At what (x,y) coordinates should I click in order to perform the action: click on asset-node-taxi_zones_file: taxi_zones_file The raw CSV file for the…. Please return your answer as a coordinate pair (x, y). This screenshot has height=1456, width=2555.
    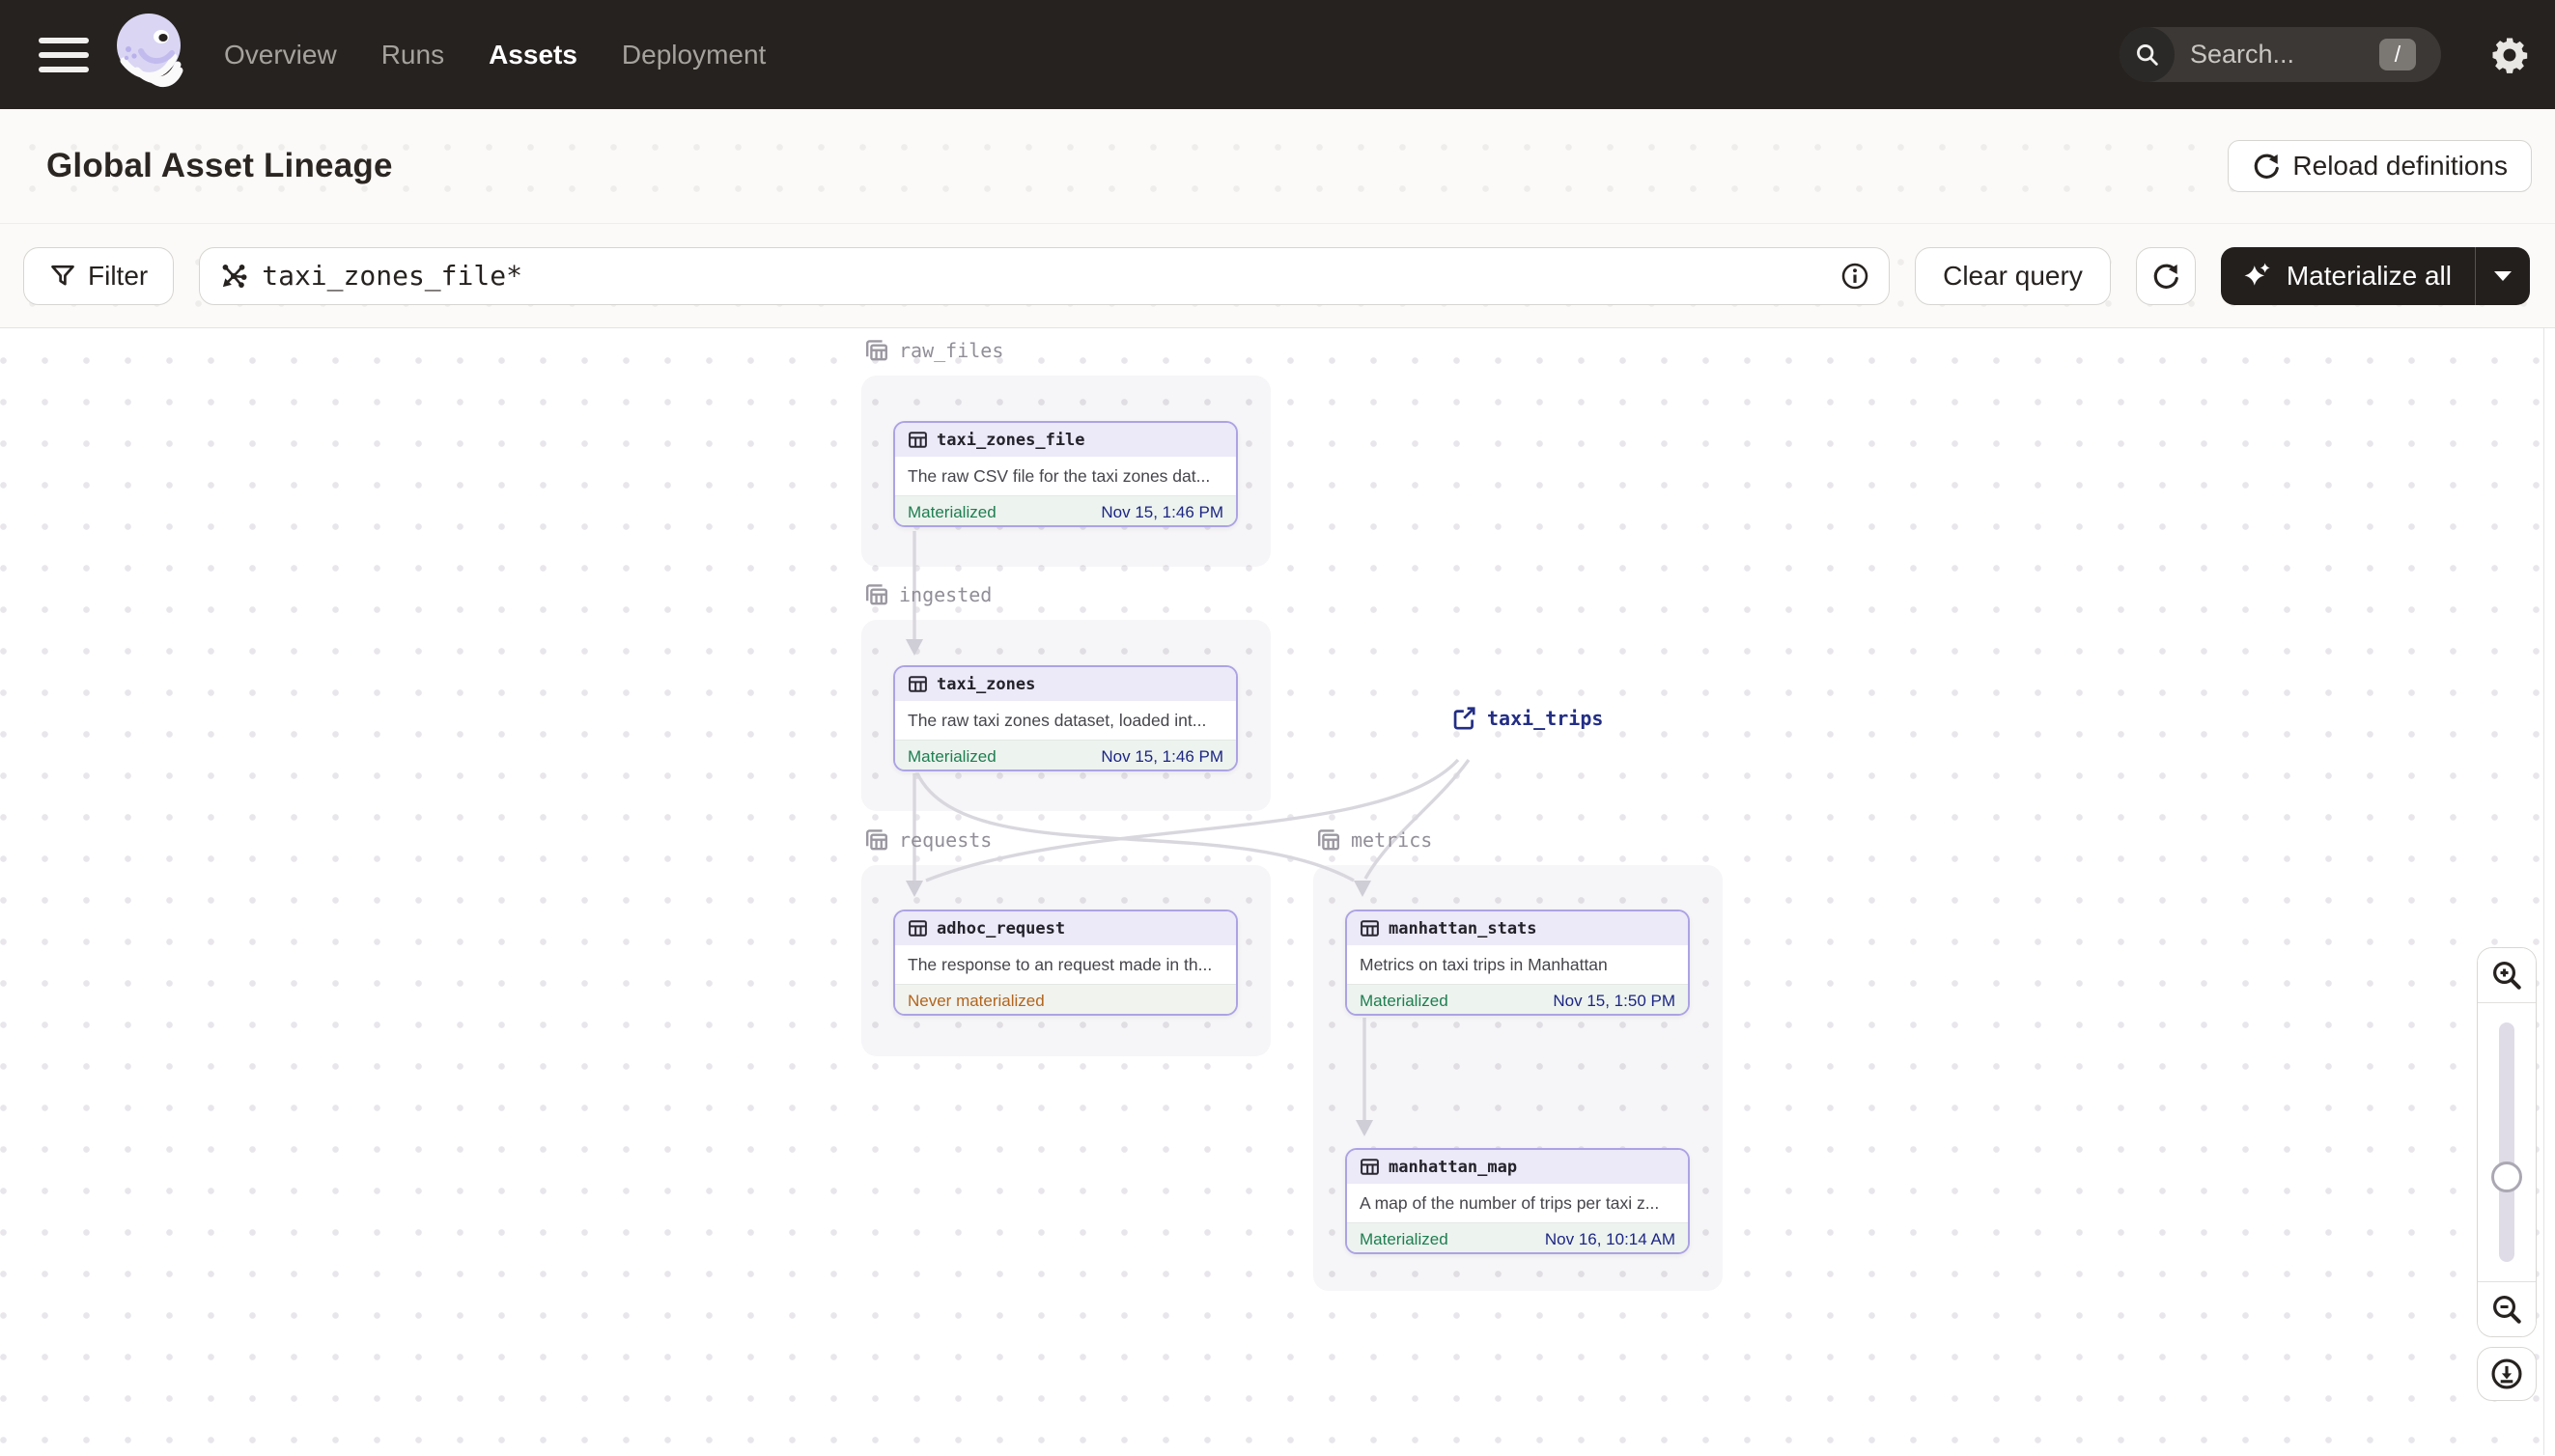
    Looking at the image, I should click on (1065, 474).